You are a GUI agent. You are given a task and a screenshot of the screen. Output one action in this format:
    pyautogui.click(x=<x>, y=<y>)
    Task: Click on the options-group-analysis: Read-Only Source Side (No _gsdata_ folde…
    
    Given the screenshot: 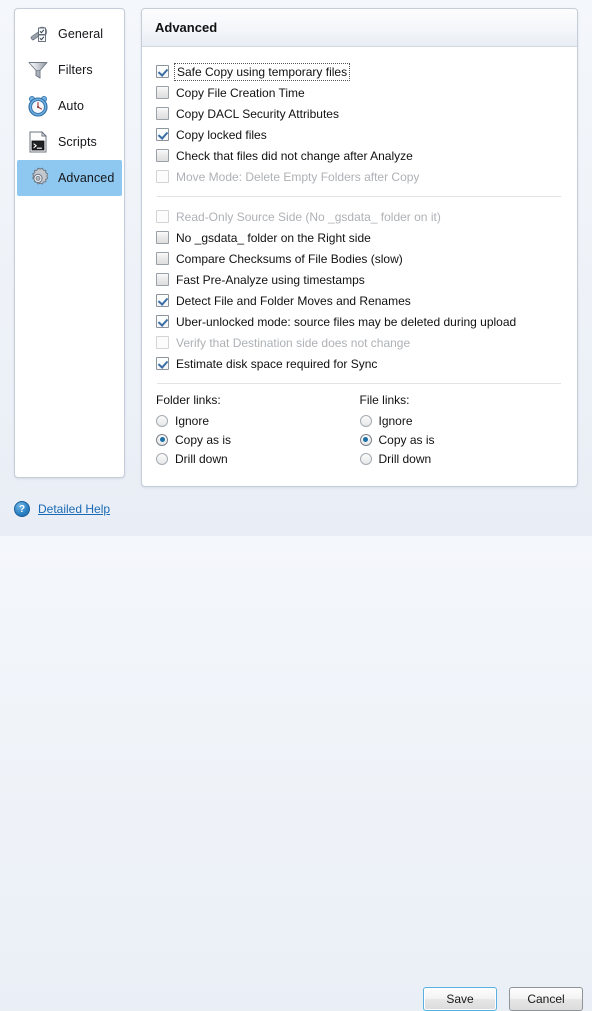 What is the action you would take?
    pyautogui.click(x=359, y=290)
    